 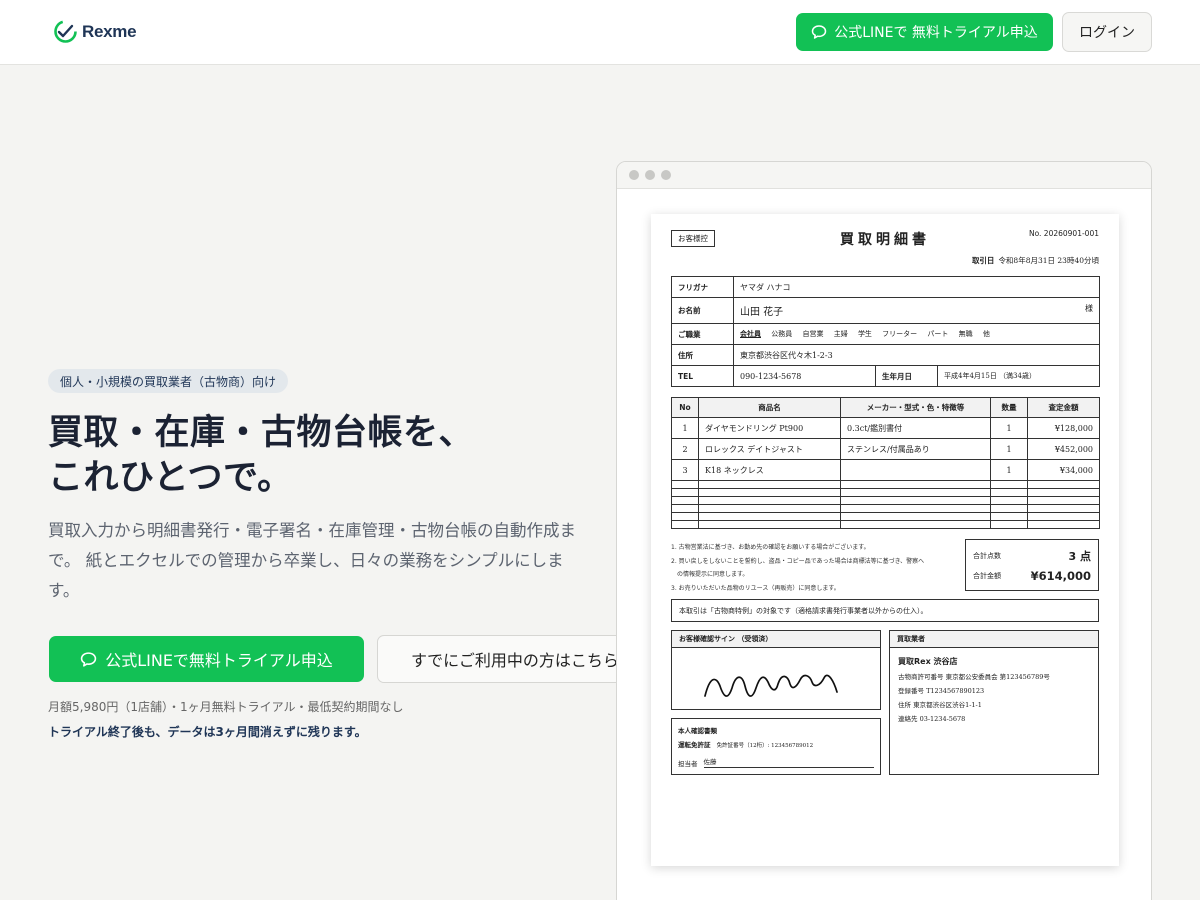 What do you see at coordinates (769, 428) in the screenshot?
I see `item-name: ダイヤモンドリング Pt900` at bounding box center [769, 428].